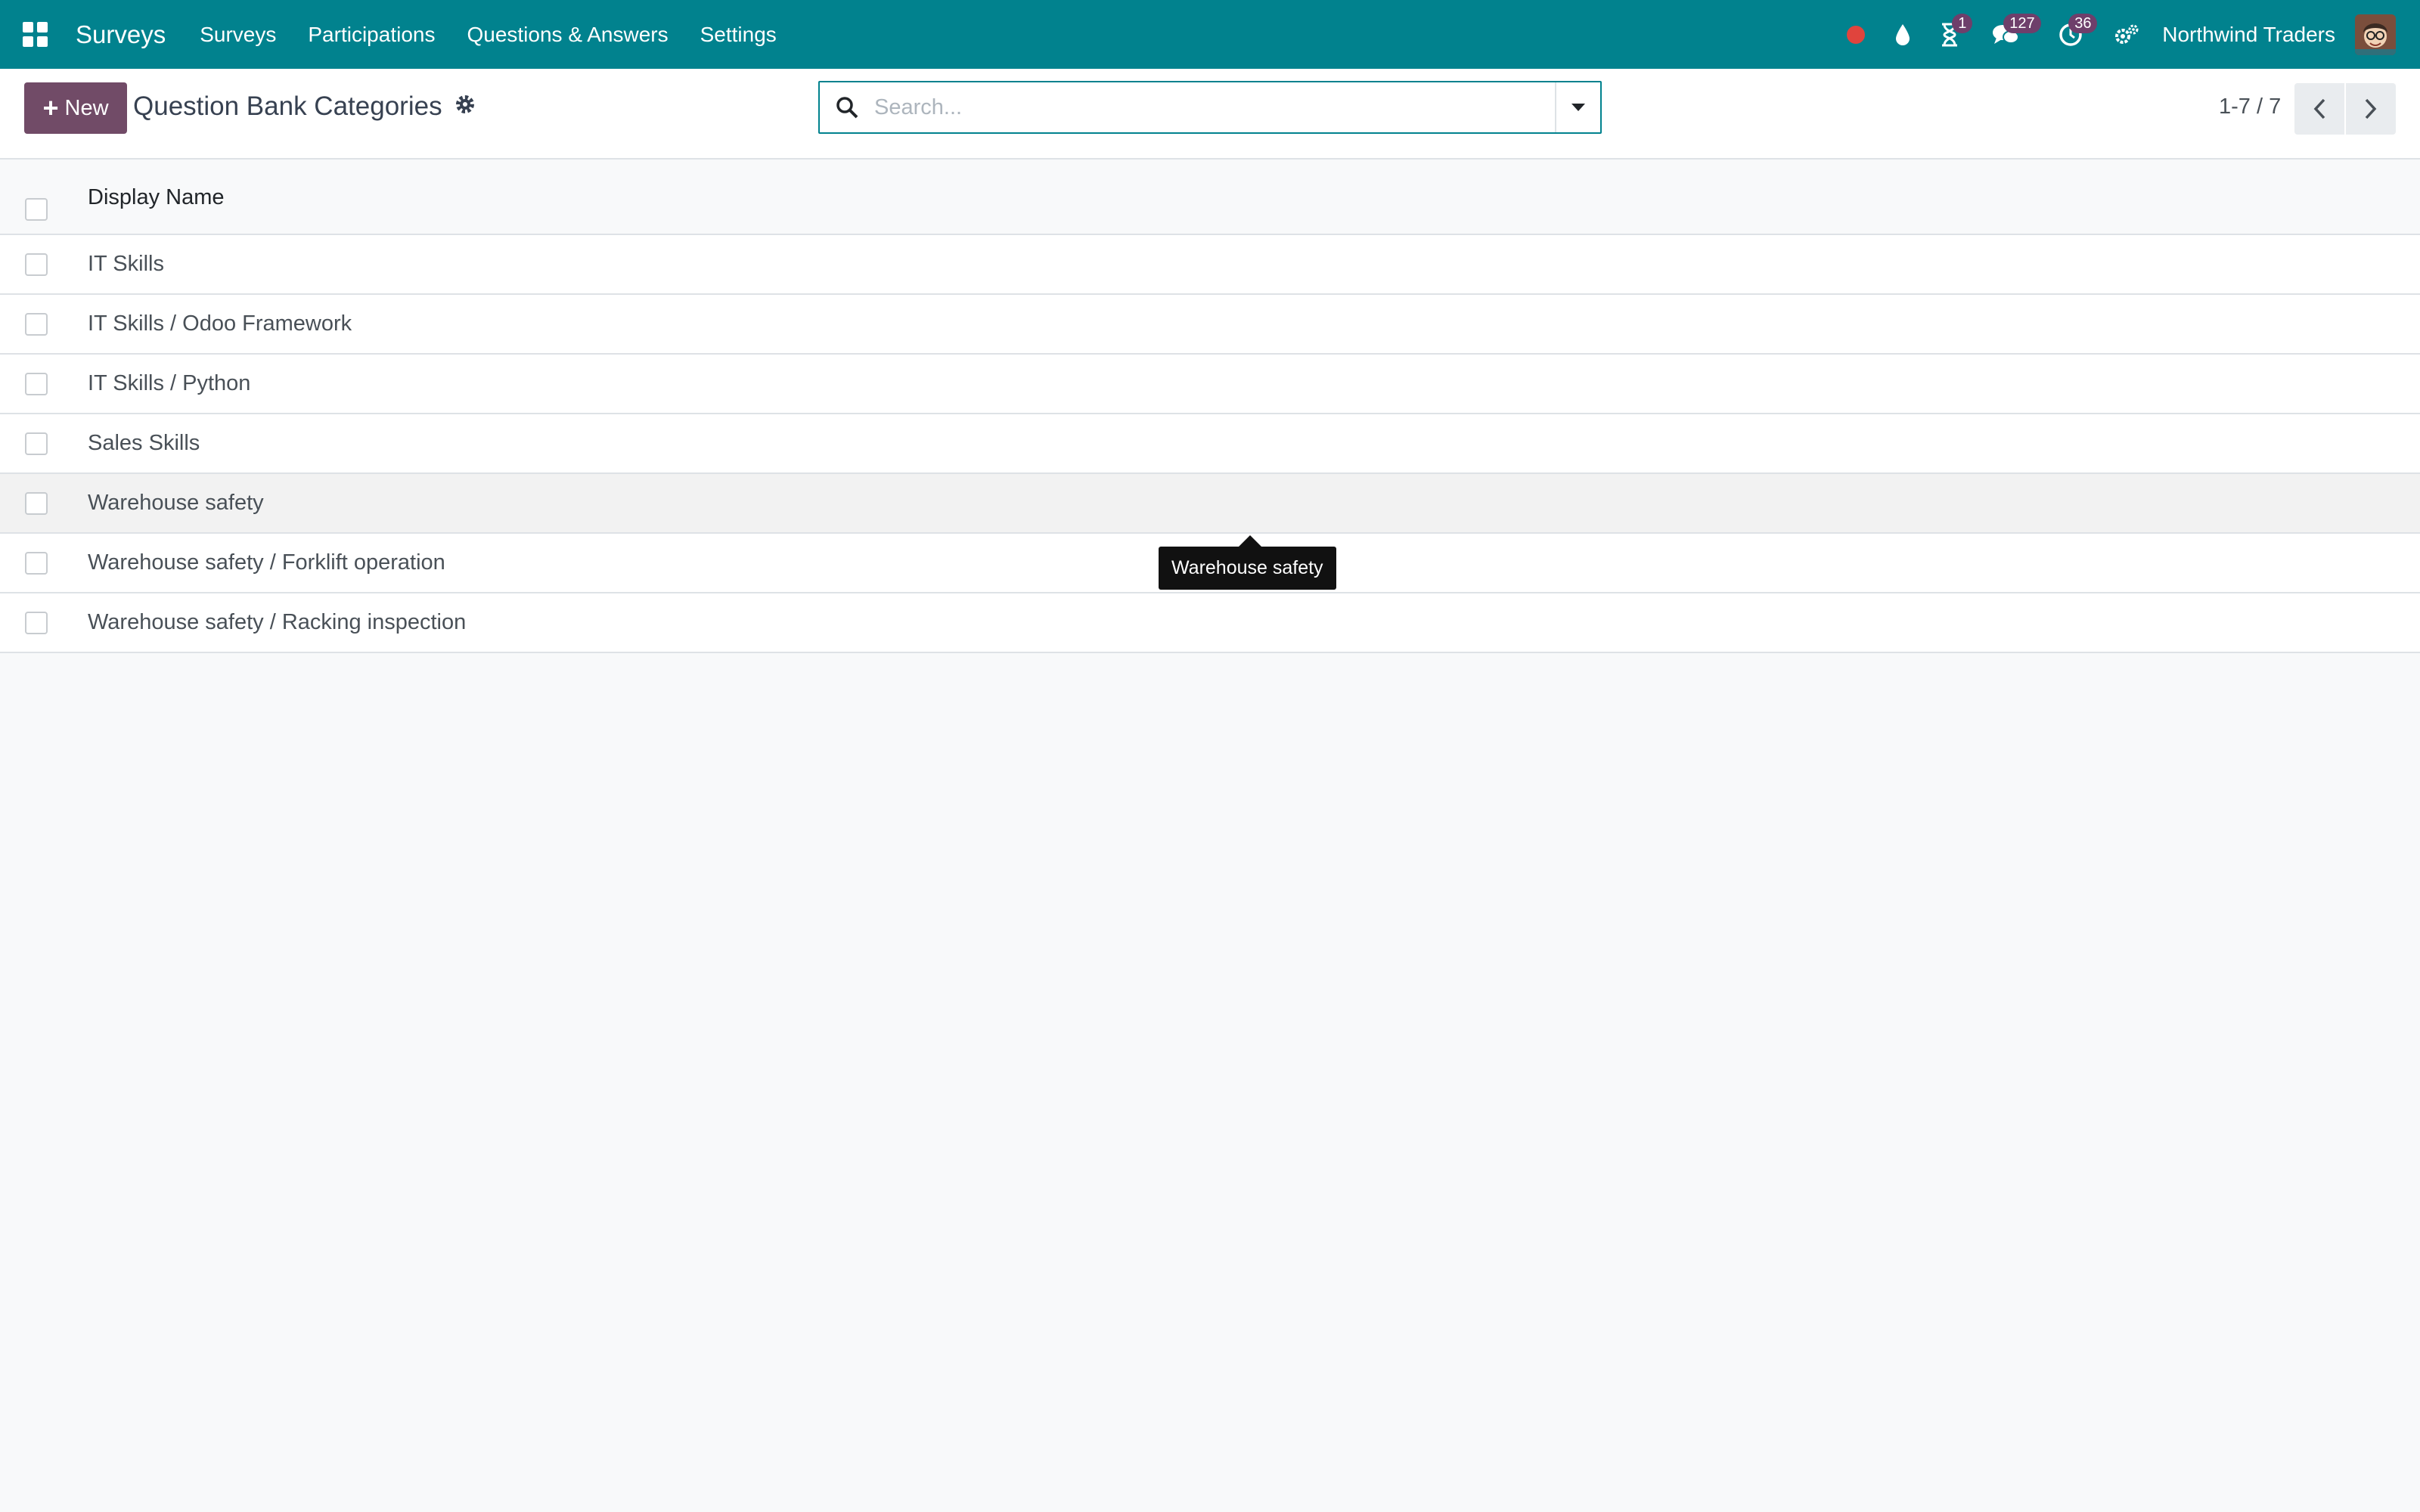 The image size is (2420, 1512). I want to click on debug-settings-button, so click(2126, 34).